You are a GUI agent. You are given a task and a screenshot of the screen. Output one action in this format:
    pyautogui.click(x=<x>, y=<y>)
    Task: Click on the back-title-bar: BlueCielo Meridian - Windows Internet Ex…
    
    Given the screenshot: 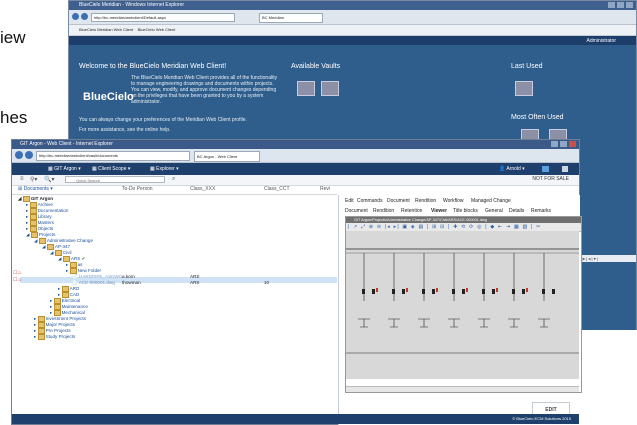 What is the action you would take?
    pyautogui.click(x=352, y=5)
    